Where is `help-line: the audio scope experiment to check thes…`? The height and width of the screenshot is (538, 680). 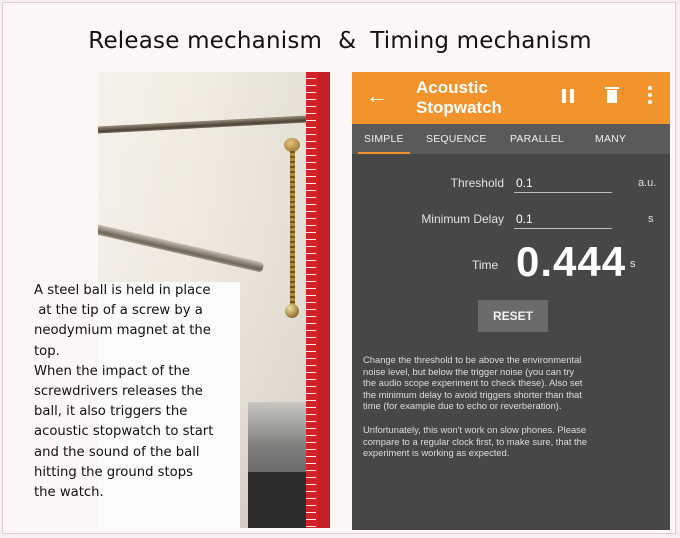
help-line: the audio scope experiment to check thes… is located at coordinates (473, 382).